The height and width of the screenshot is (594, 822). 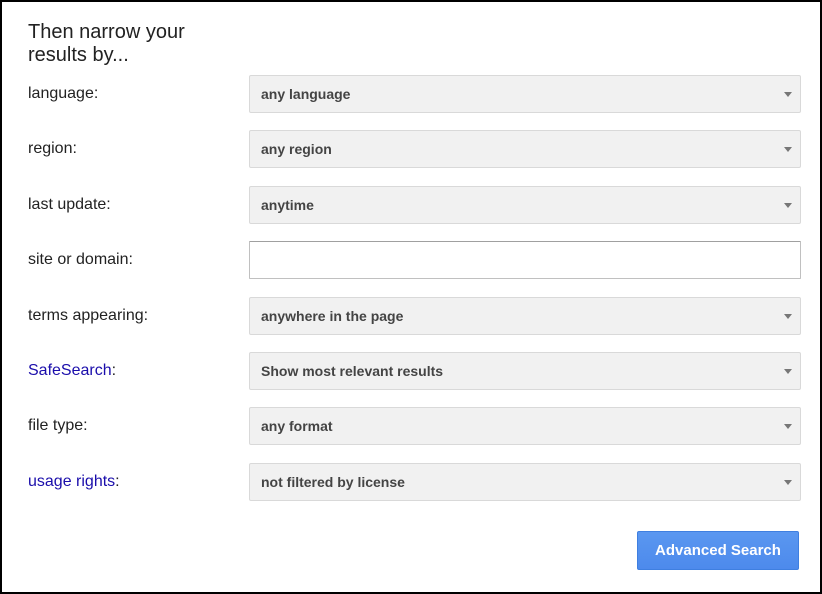 I want to click on field-row-site-or-domain: site or domain:, so click(x=411, y=260).